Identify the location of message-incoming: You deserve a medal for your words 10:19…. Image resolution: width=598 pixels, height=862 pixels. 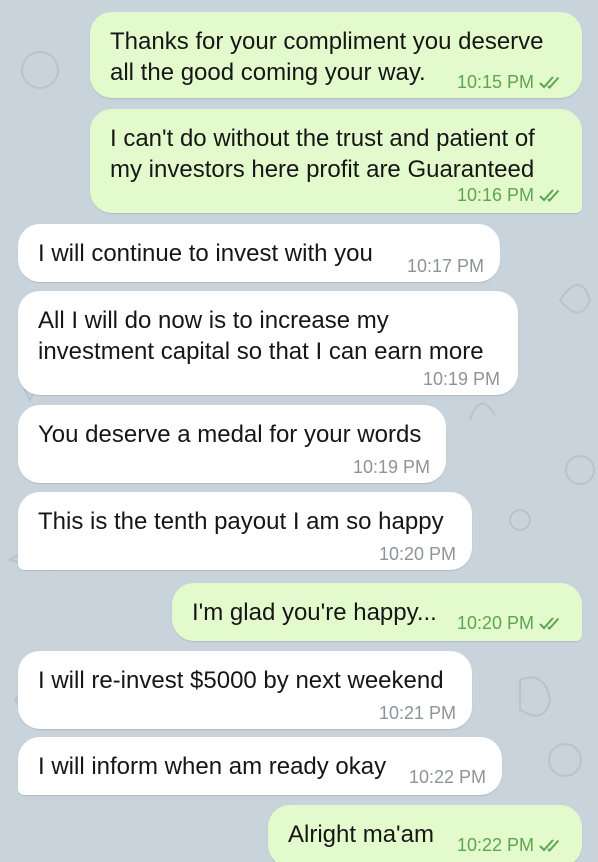
(232, 444).